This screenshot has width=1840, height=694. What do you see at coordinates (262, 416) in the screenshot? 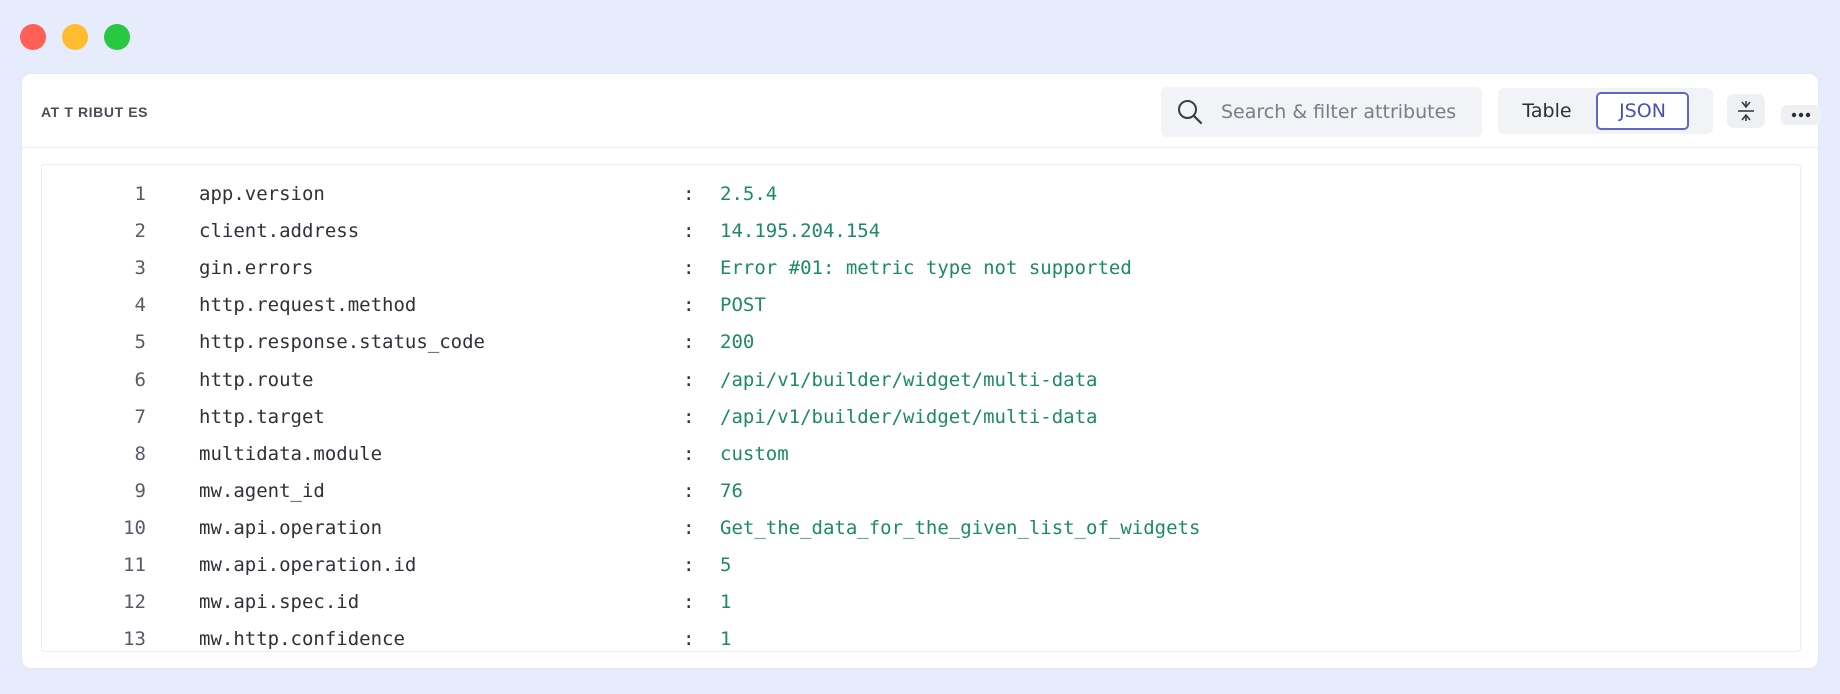
I see `attribute-key: http.target` at bounding box center [262, 416].